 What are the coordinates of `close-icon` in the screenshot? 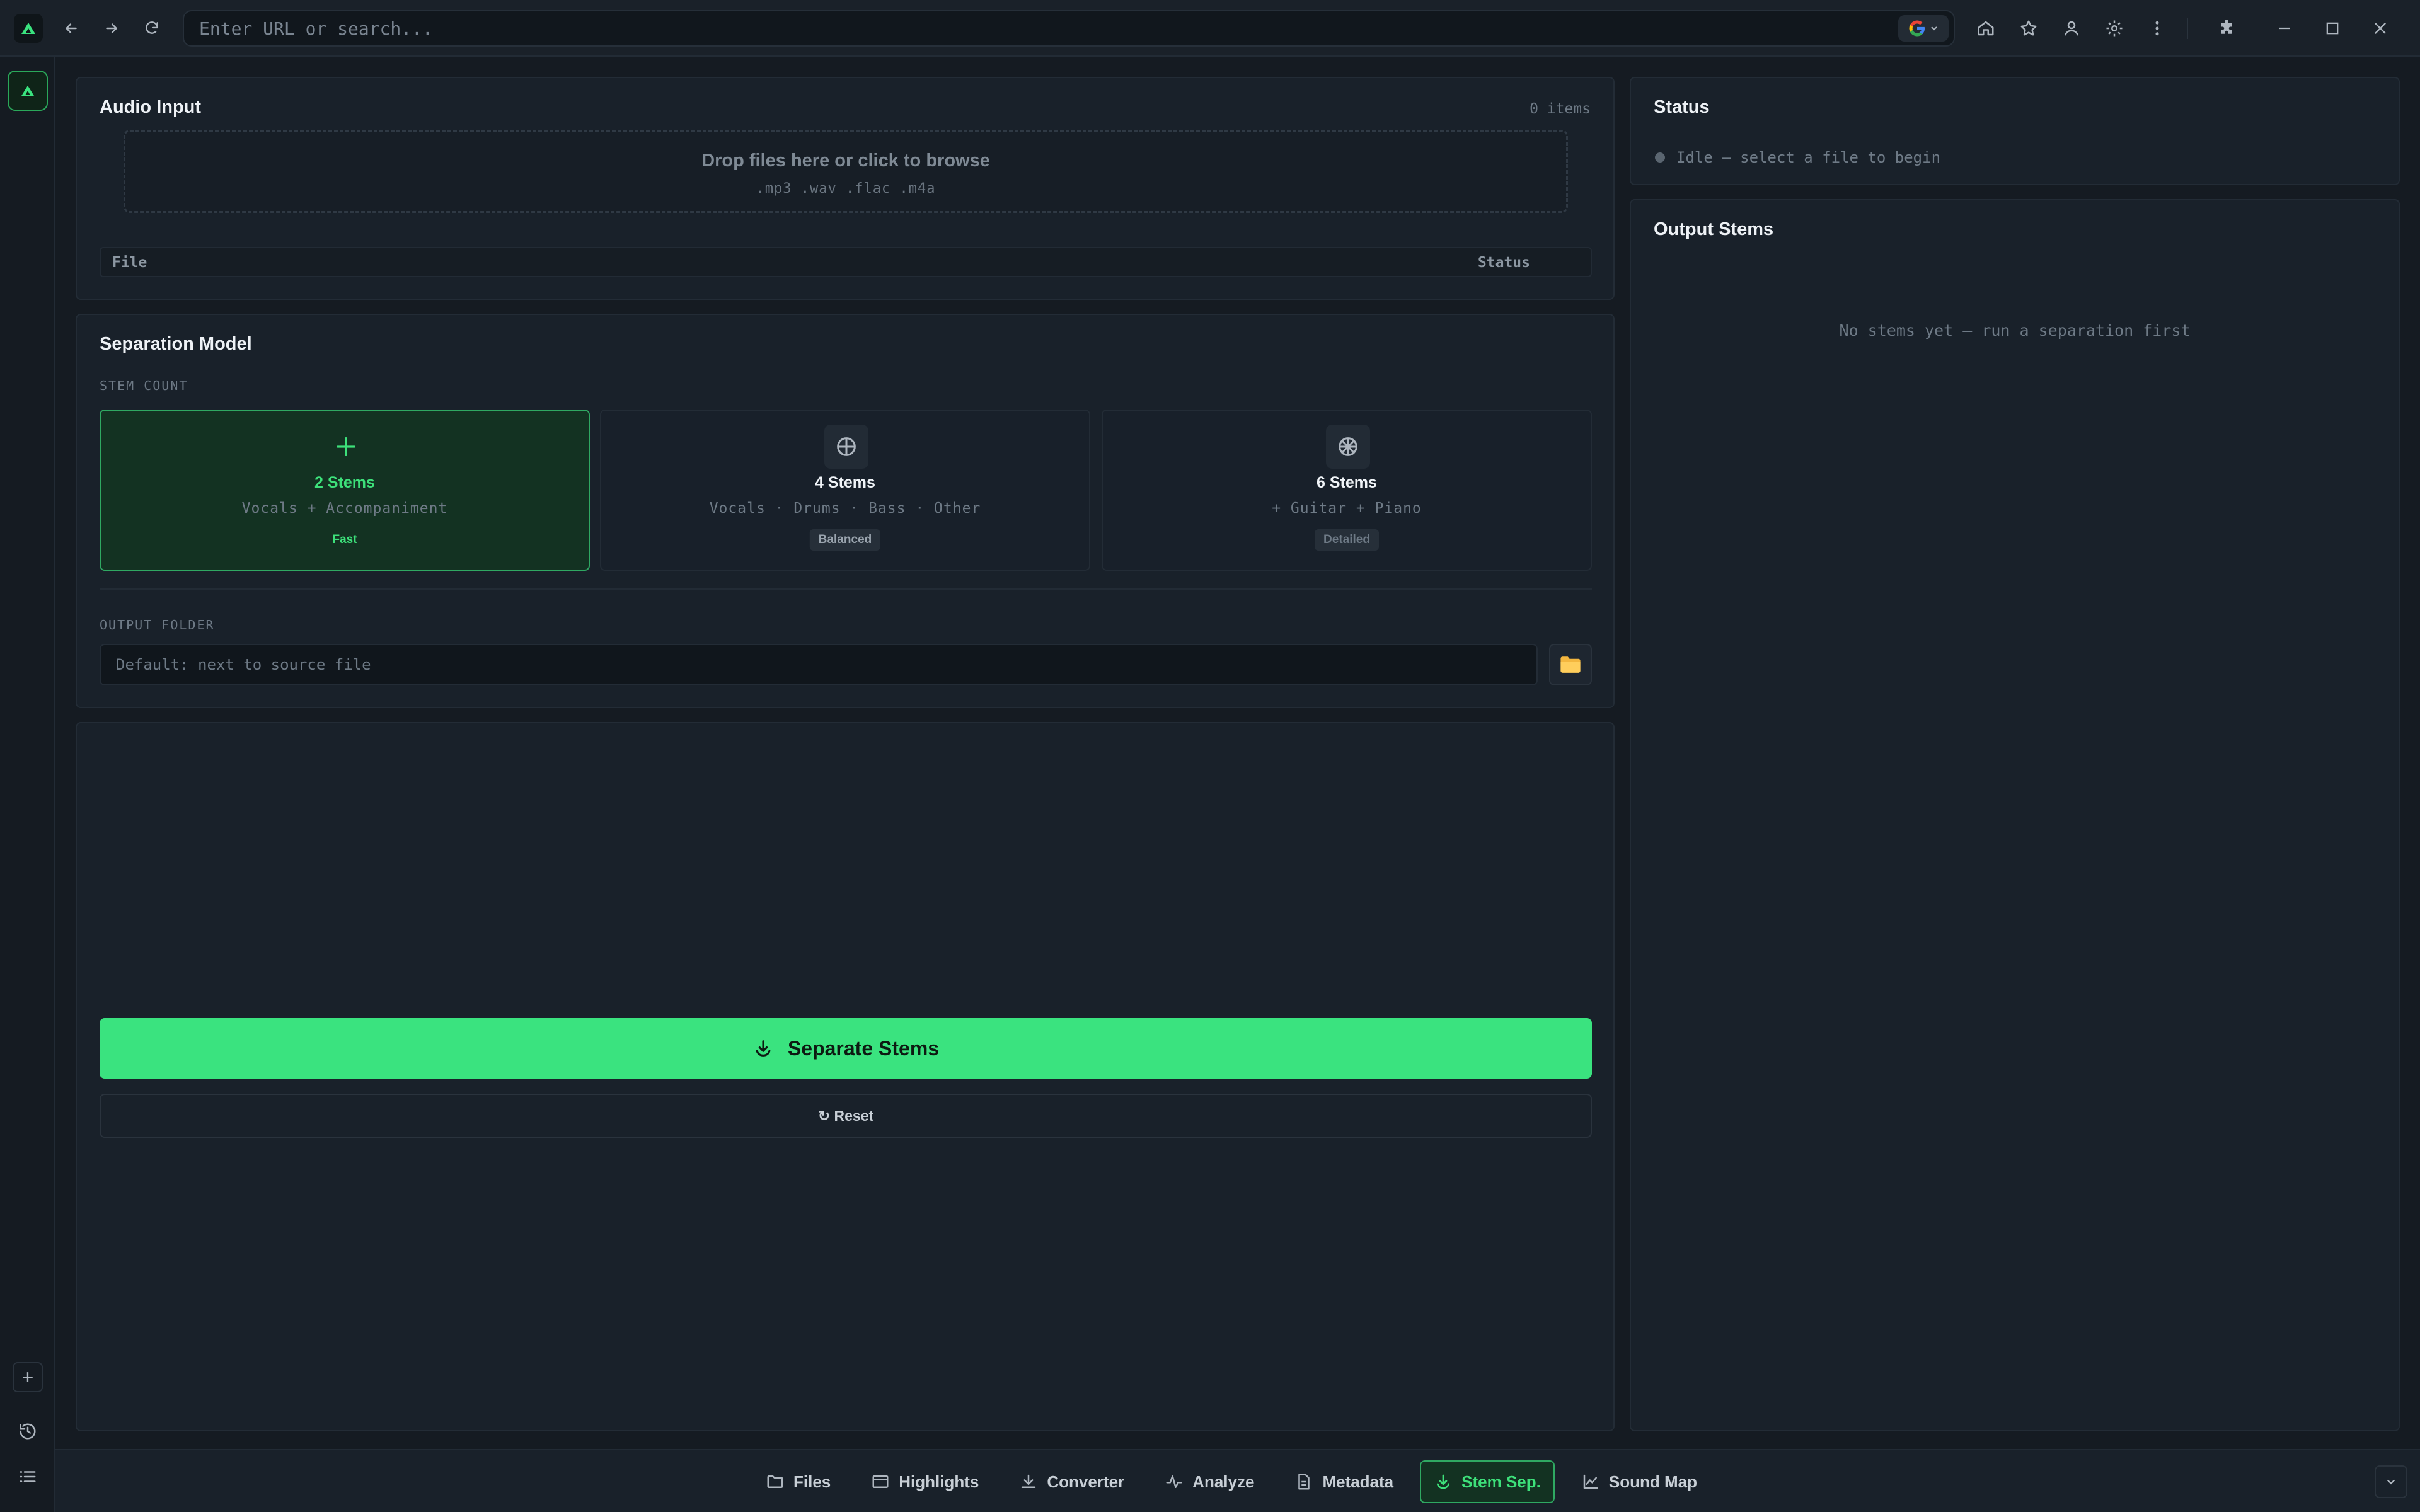 It's located at (2381, 28).